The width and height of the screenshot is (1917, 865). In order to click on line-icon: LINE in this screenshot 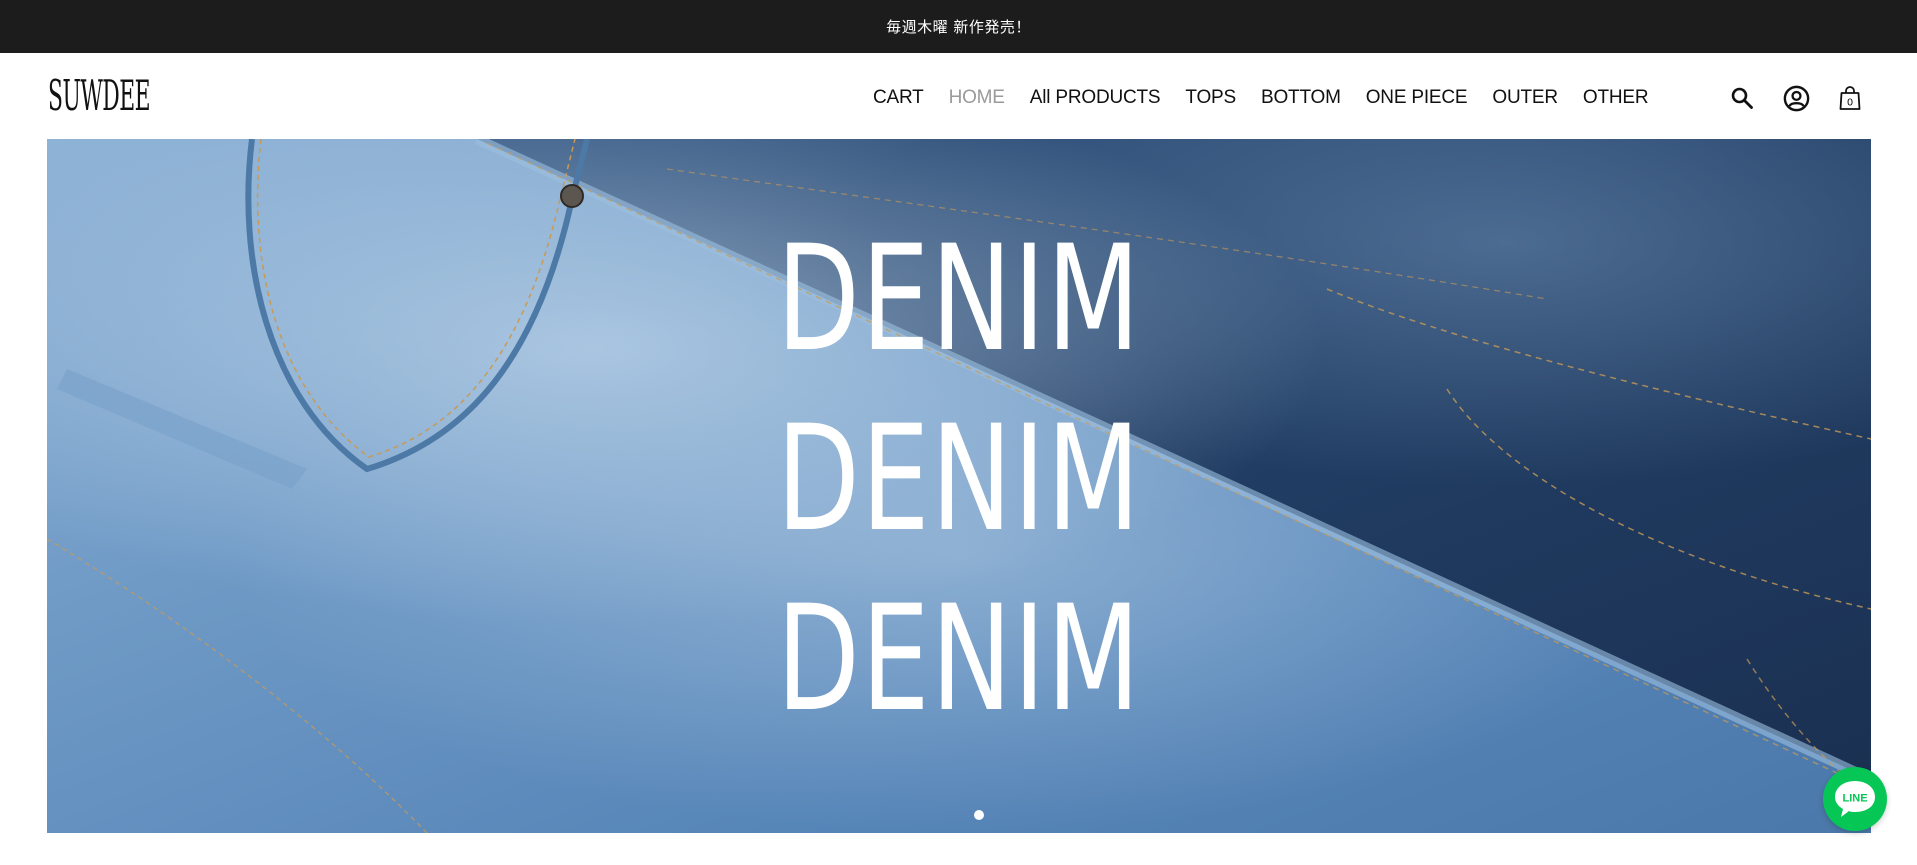, I will do `click(1855, 799)`.